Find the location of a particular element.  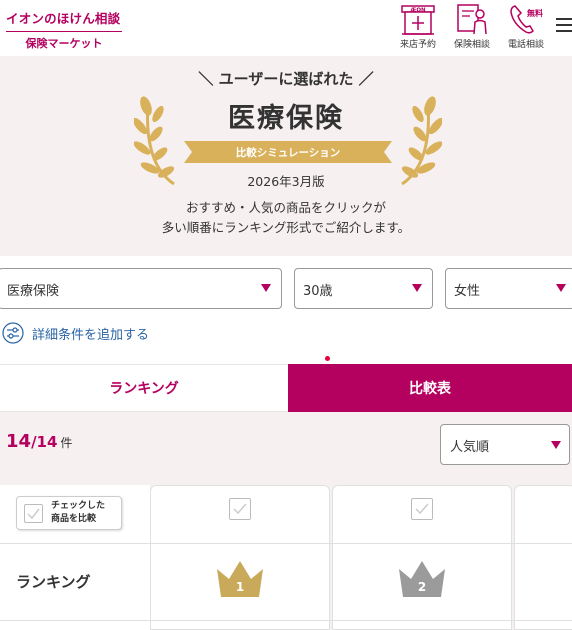

nav-phone-label: 電話相談 is located at coordinates (525, 45).